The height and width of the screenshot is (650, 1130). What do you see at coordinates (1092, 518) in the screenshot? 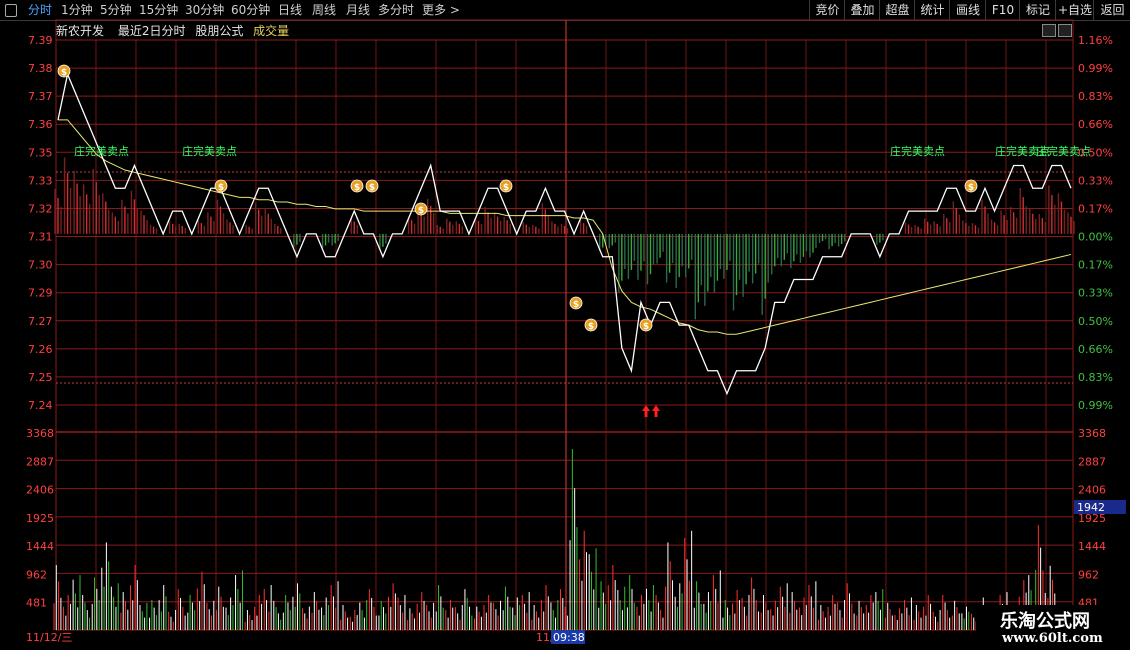
I see `volume-label-right: 1925` at bounding box center [1092, 518].